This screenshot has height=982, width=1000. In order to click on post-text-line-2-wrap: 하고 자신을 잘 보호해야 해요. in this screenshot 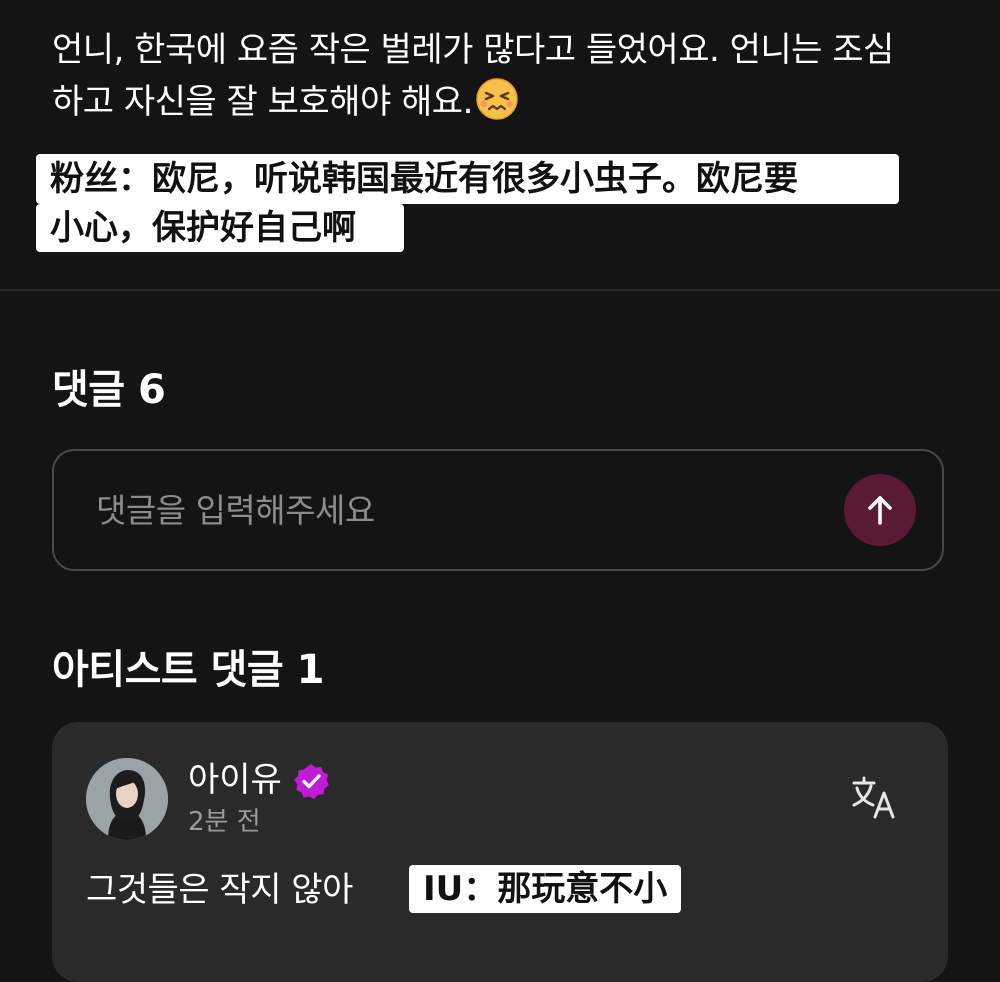, I will do `click(502, 102)`.